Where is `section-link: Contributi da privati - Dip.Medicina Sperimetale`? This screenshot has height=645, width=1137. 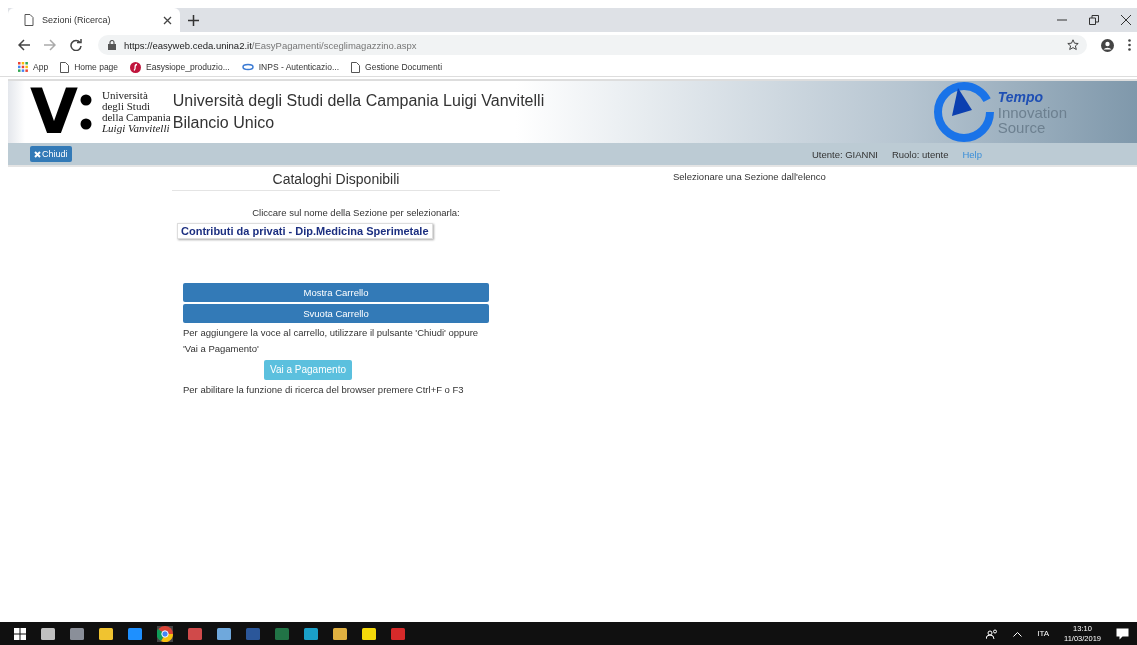 section-link: Contributi da privati - Dip.Medicina Sperimetale is located at coordinates (305, 231).